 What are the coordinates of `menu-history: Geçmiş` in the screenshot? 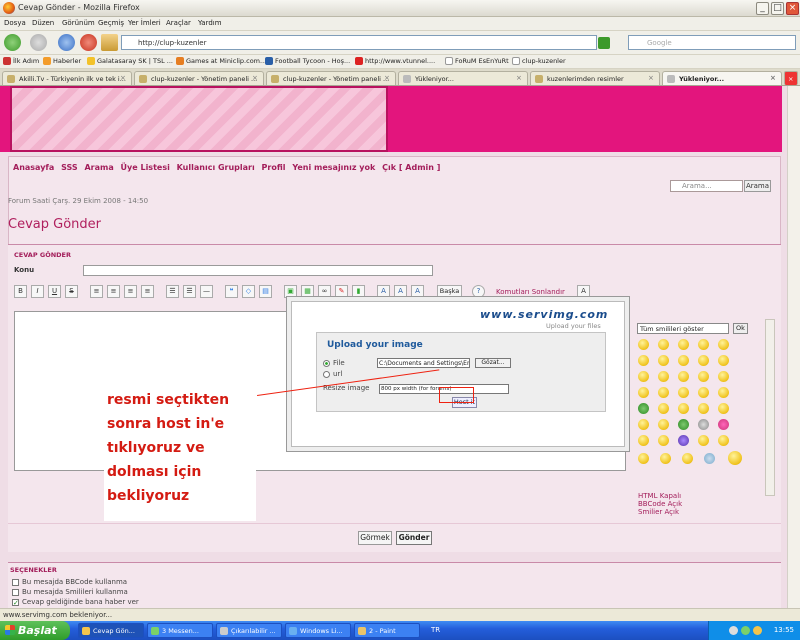 It's located at (111, 23).